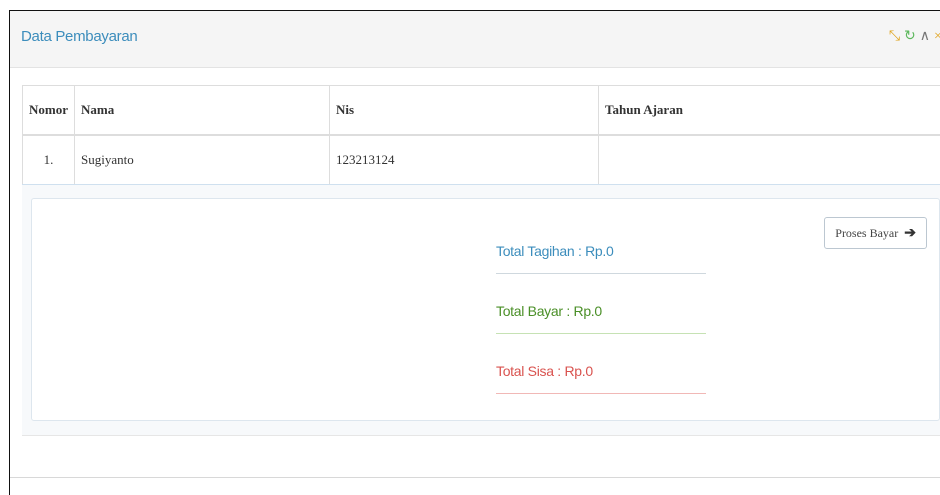 The width and height of the screenshot is (940, 495). I want to click on cell-nama: Sugiyanto, so click(202, 161).